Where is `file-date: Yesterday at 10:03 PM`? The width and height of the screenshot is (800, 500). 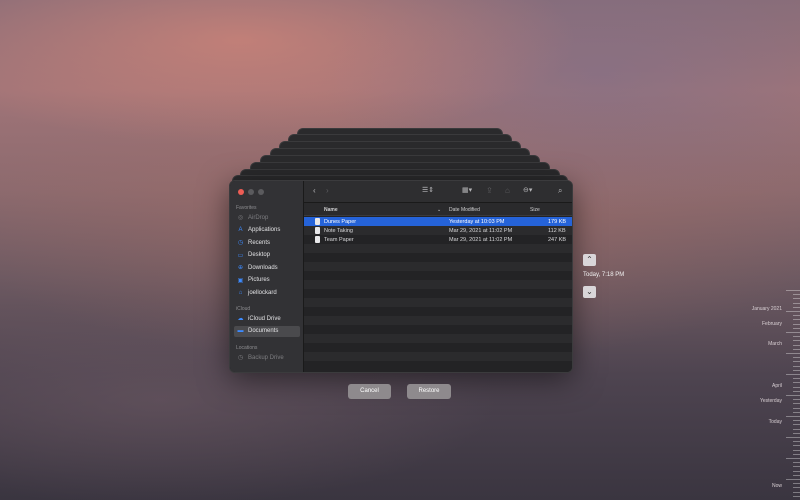
file-date: Yesterday at 10:03 PM is located at coordinates (477, 221).